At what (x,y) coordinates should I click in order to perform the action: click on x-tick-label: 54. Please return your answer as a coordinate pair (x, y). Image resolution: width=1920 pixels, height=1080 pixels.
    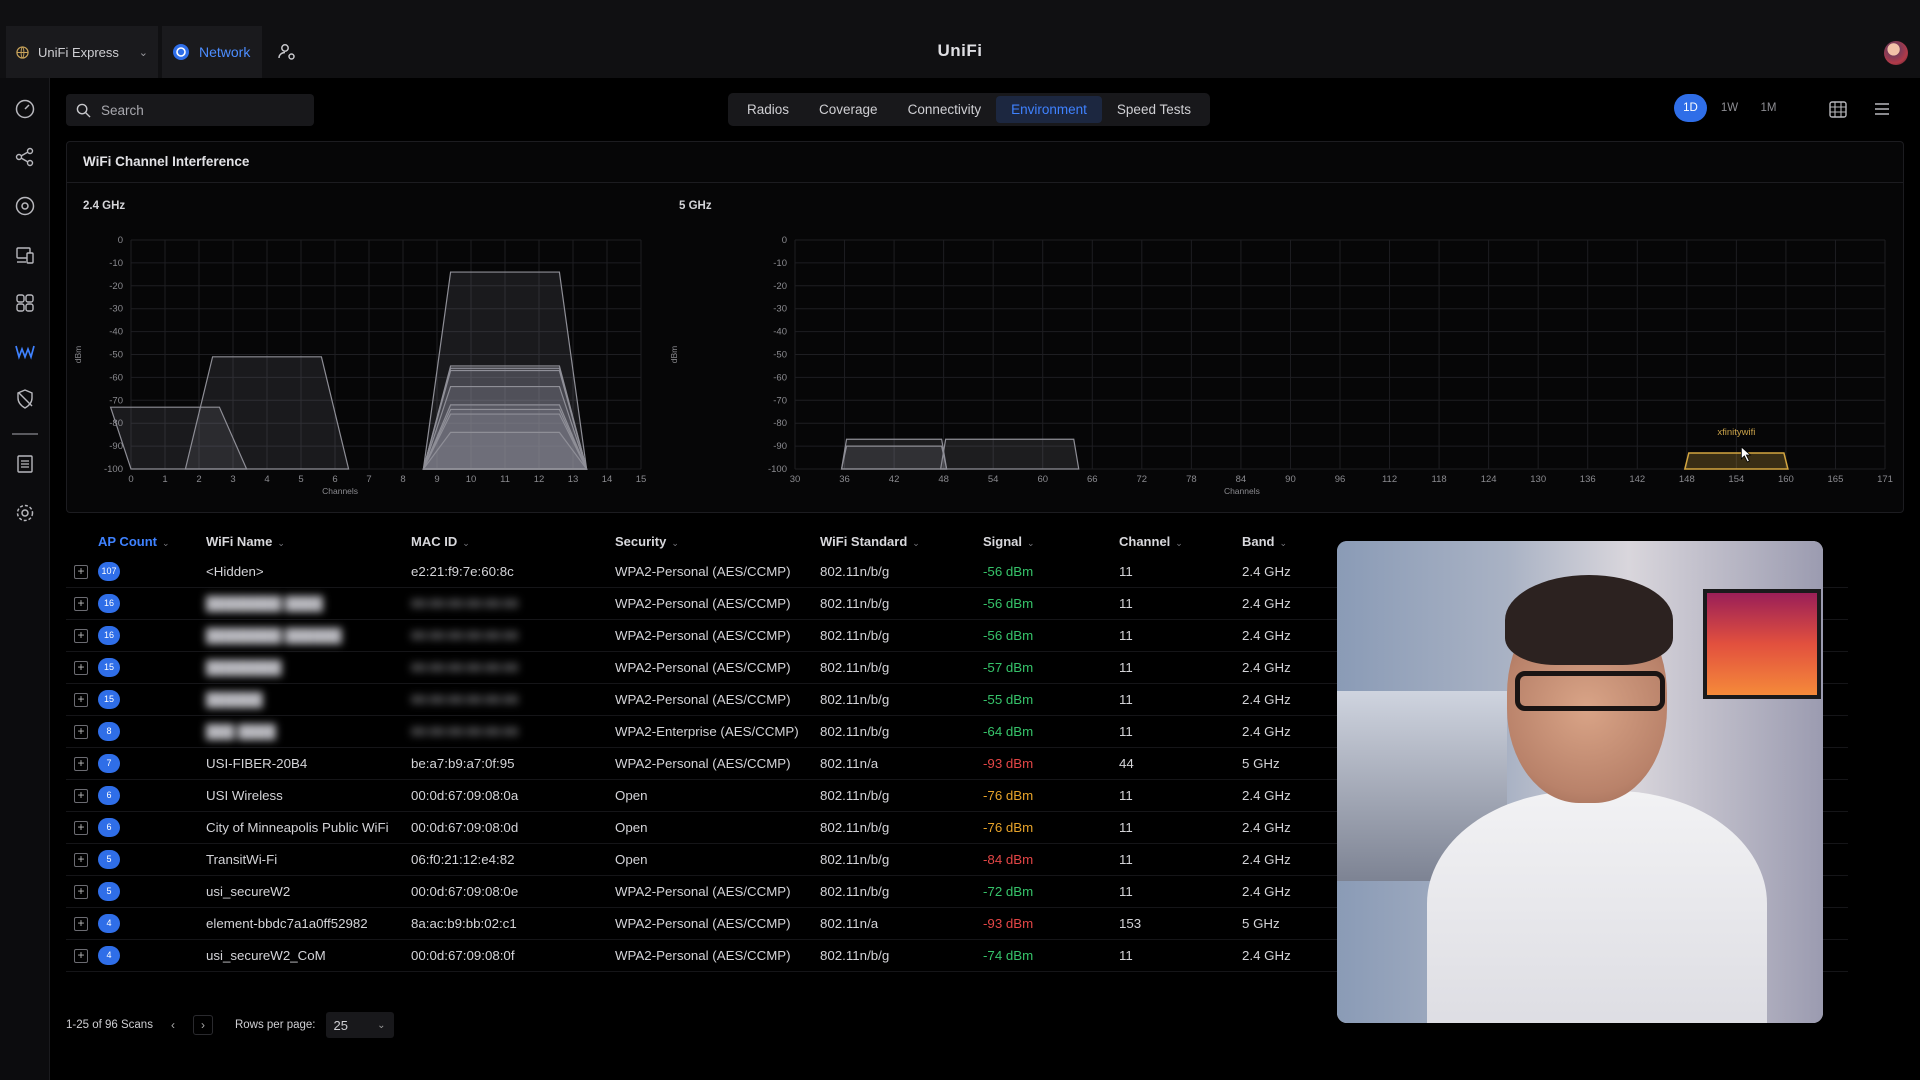
    Looking at the image, I should click on (993, 479).